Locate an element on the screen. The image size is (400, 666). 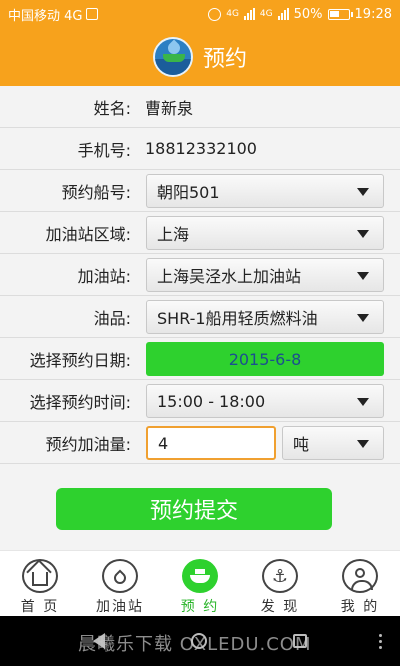
region-select-value: 上海 is located at coordinates (173, 234).